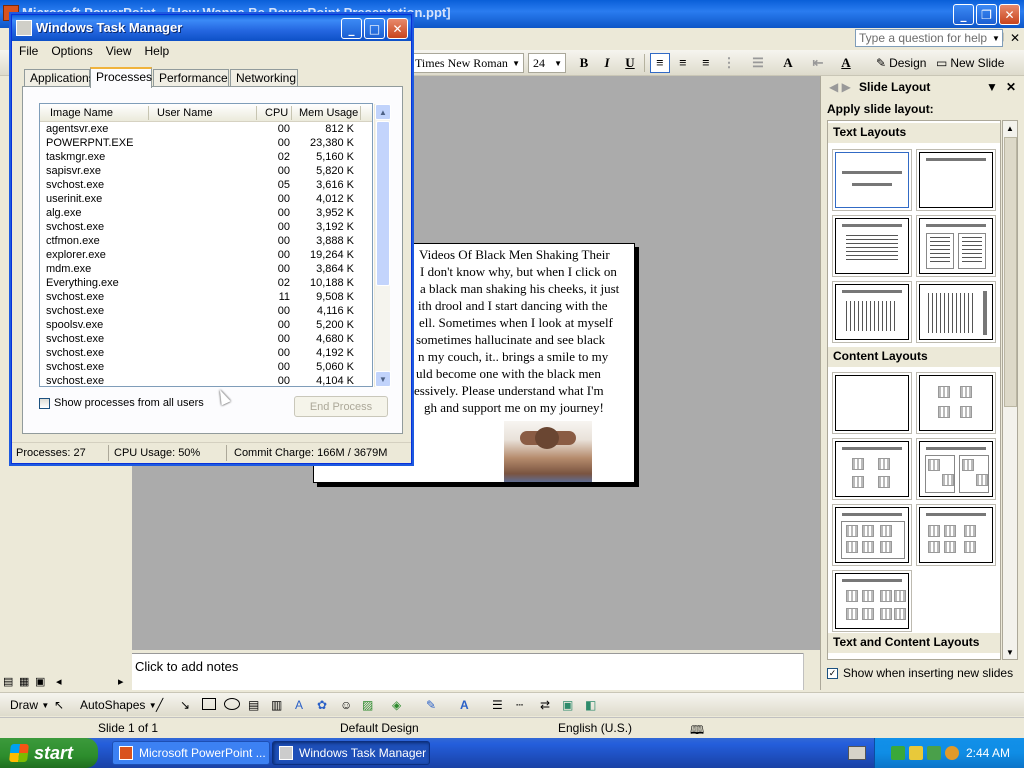  I want to click on font-name-select: Times New Roman ▼, so click(467, 63).